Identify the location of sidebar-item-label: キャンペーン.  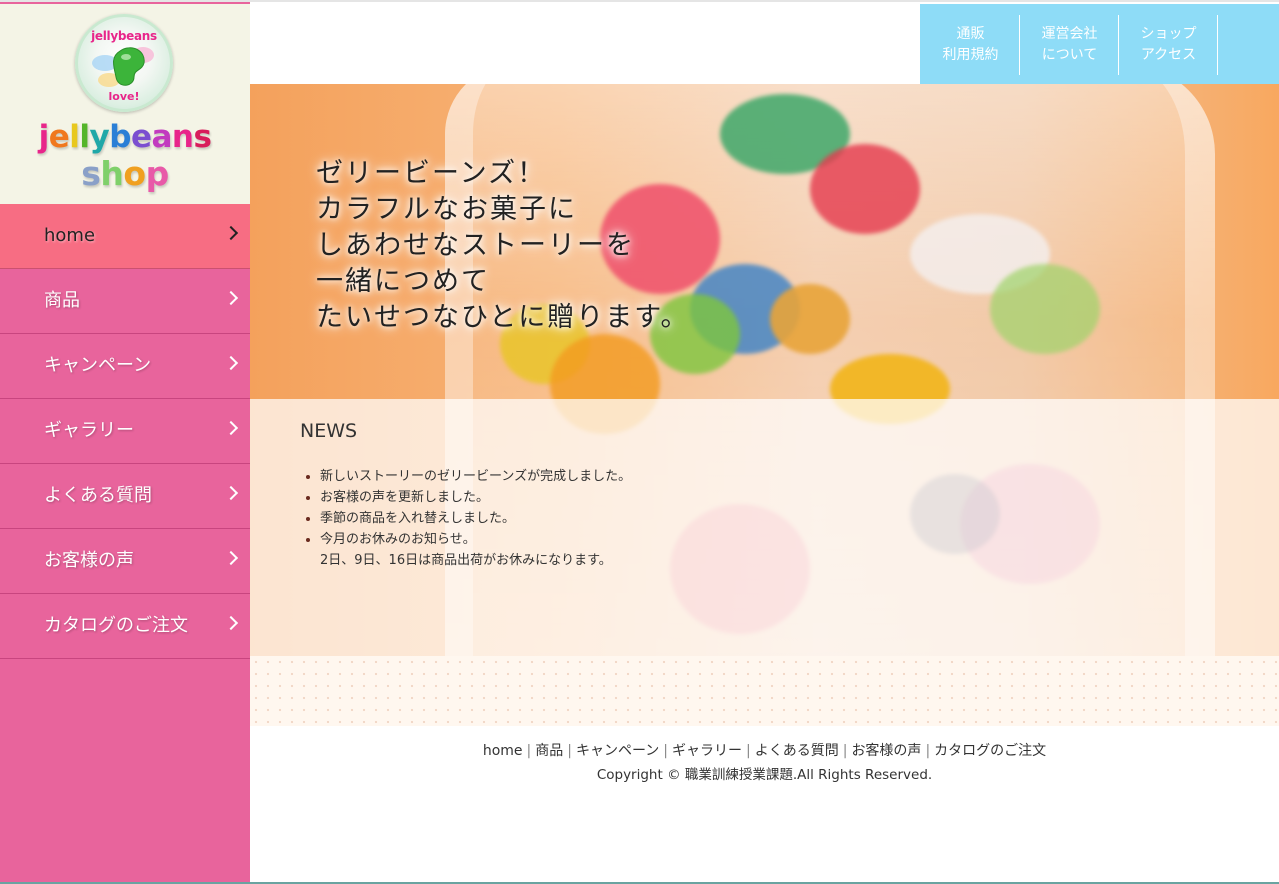
(98, 365).